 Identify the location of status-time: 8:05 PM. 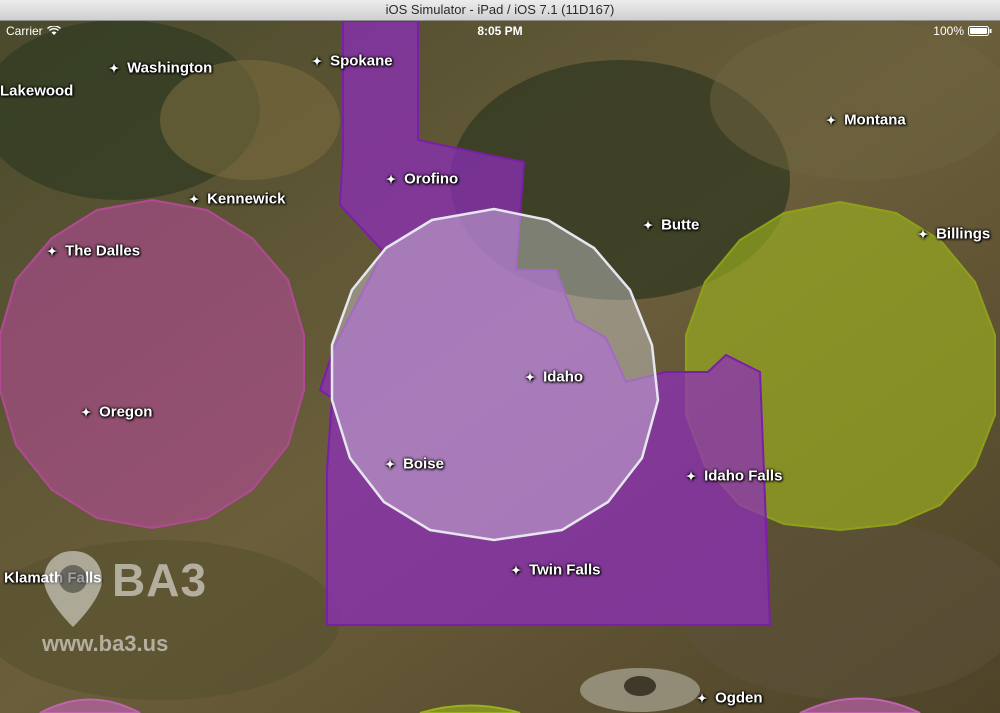
(500, 31).